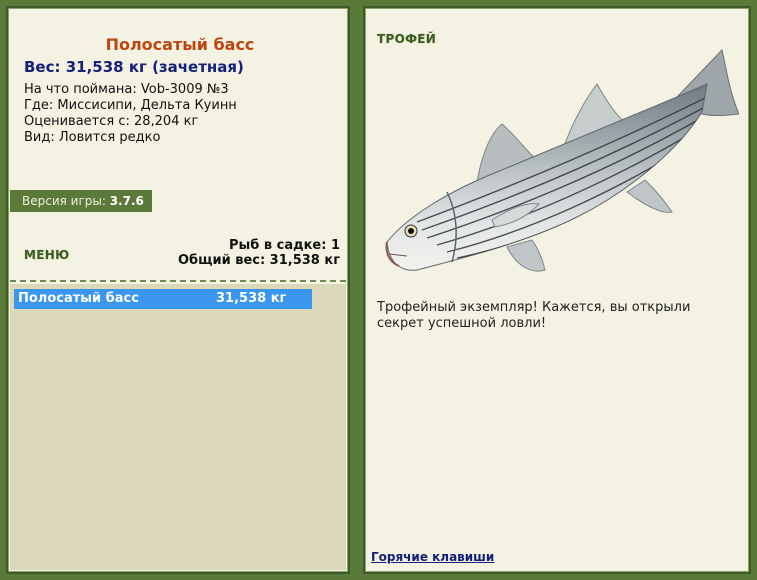 The height and width of the screenshot is (580, 757). What do you see at coordinates (46, 255) in the screenshot?
I see `menu-button: МЕНЮ` at bounding box center [46, 255].